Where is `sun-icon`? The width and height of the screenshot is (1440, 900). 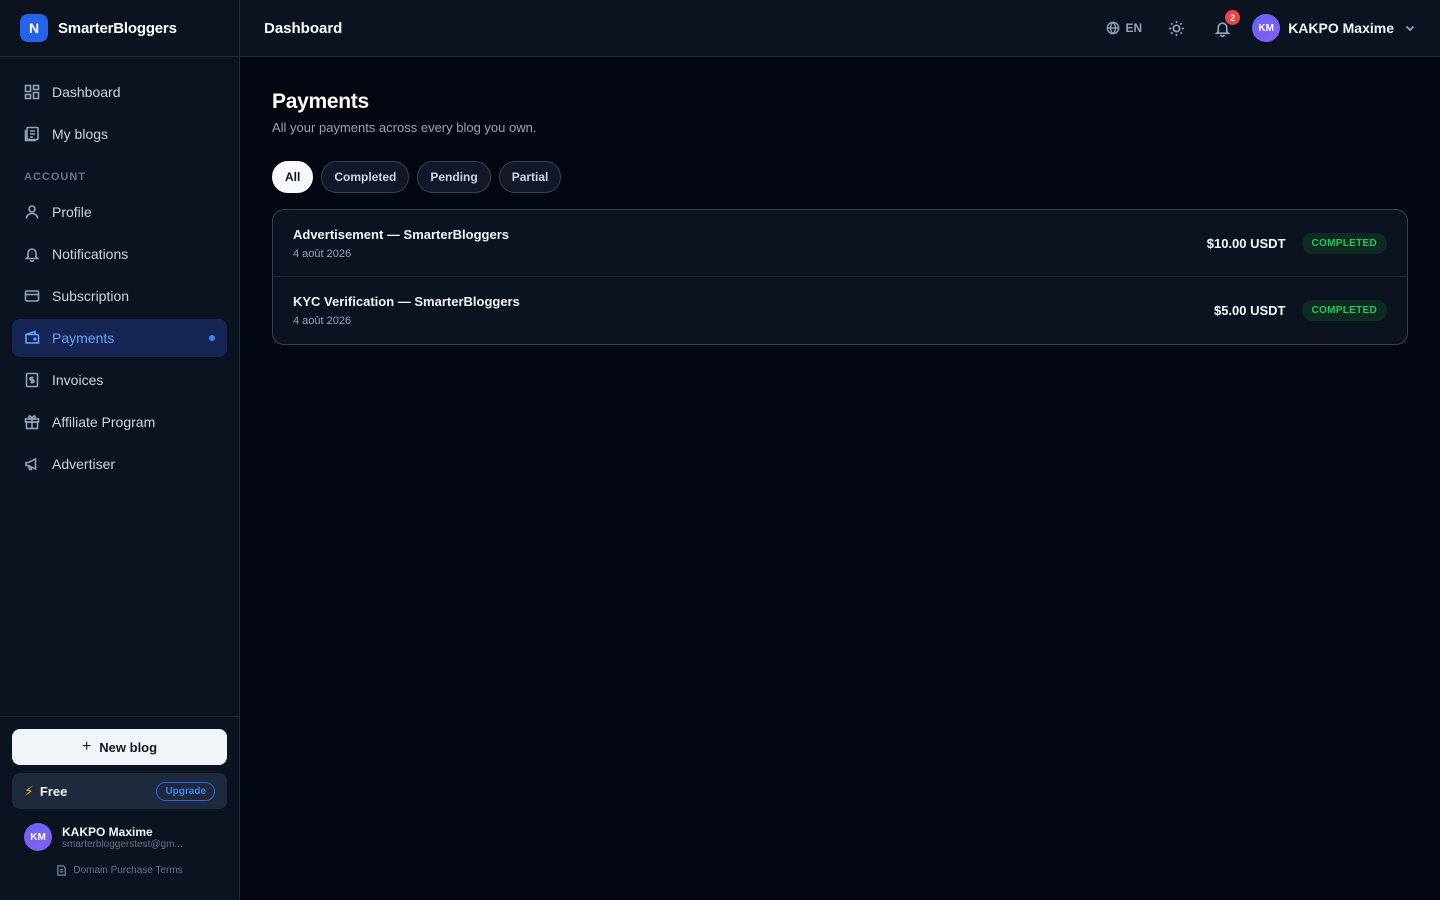
sun-icon is located at coordinates (1176, 28).